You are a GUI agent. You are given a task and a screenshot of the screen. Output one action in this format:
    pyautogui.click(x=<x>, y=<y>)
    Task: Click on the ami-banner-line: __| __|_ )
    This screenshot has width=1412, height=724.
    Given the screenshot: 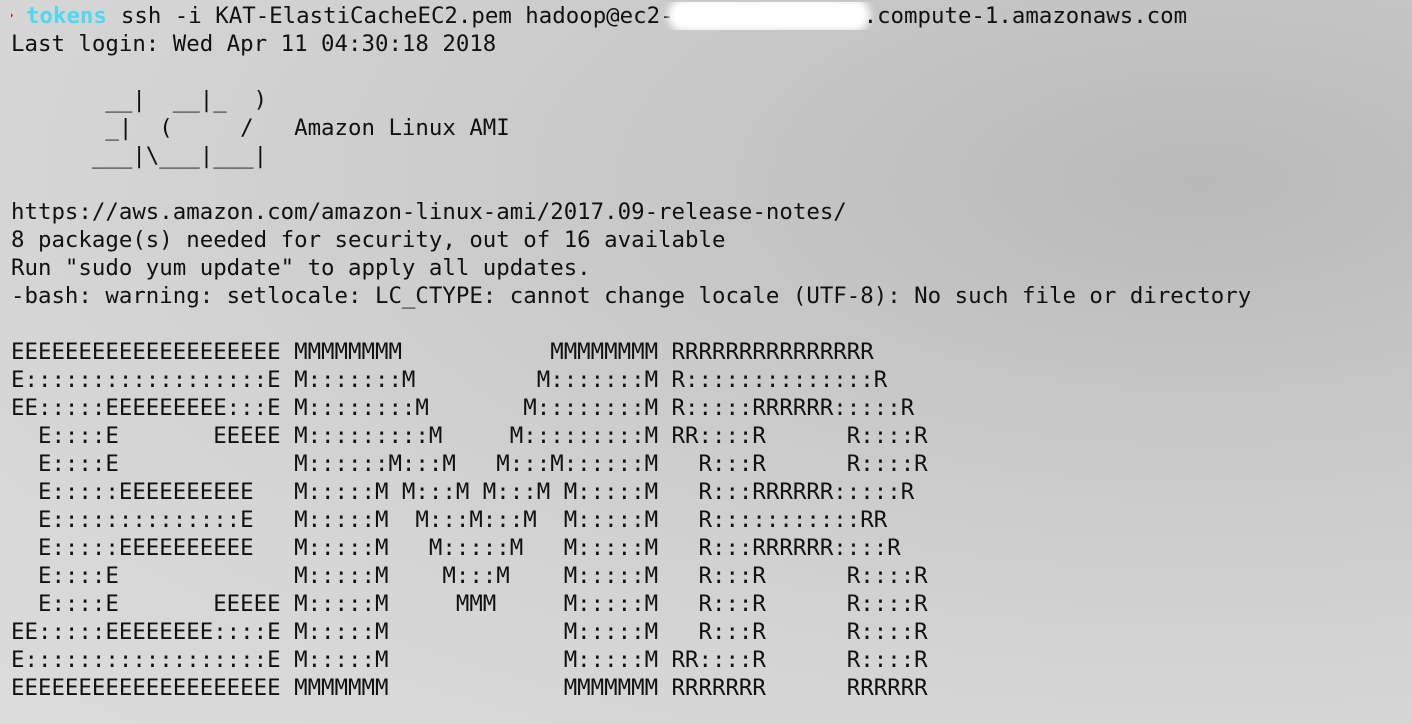 What is the action you would take?
    pyautogui.click(x=139, y=100)
    